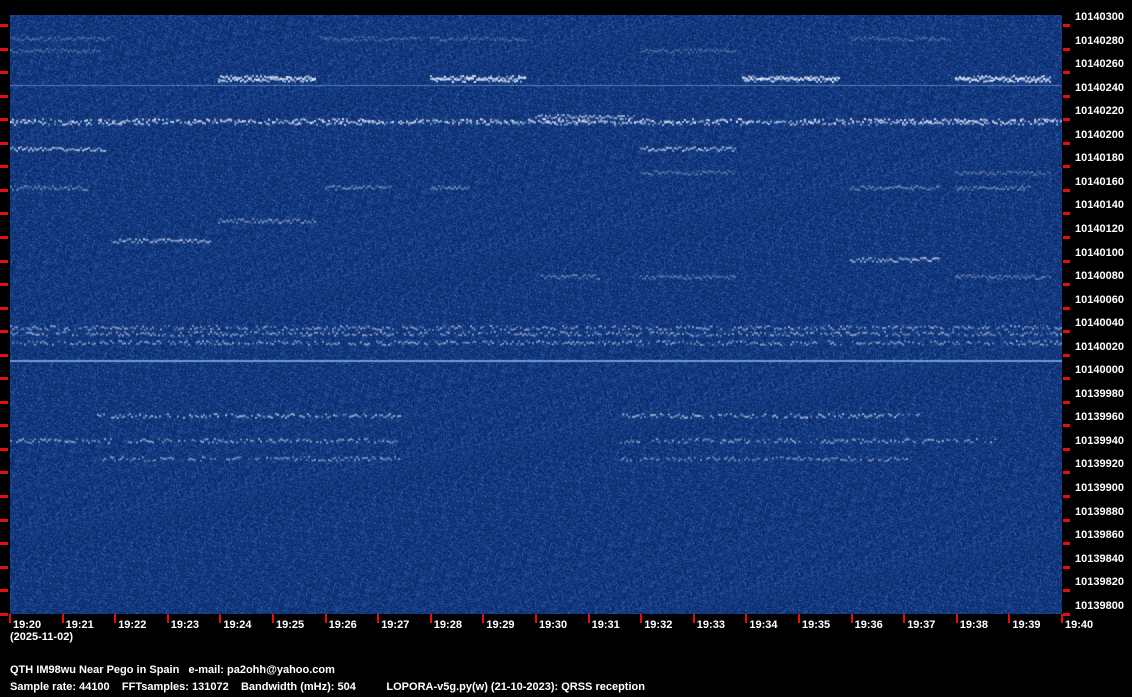 This screenshot has width=1132, height=697. Describe the element at coordinates (60, 687) in the screenshot. I see `sample-rate-label: Sample rate: 44100` at that location.